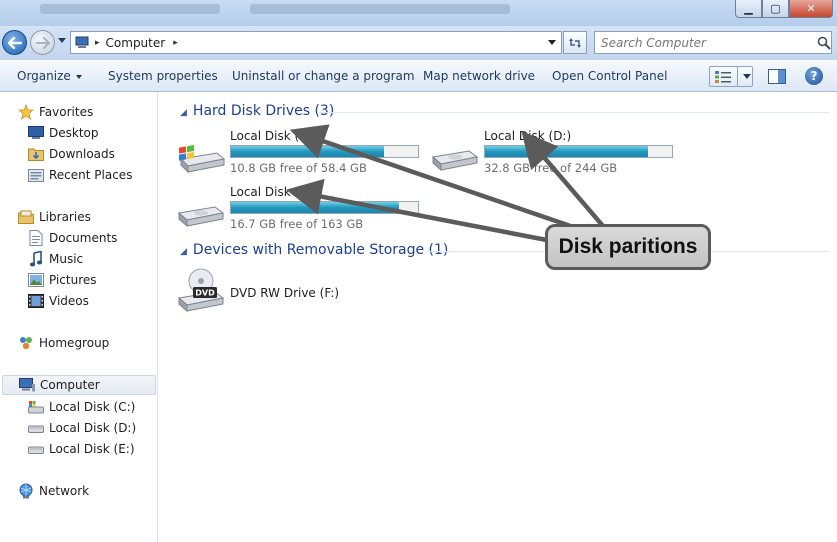  I want to click on nav-homegroup: Homegroup, so click(63, 343).